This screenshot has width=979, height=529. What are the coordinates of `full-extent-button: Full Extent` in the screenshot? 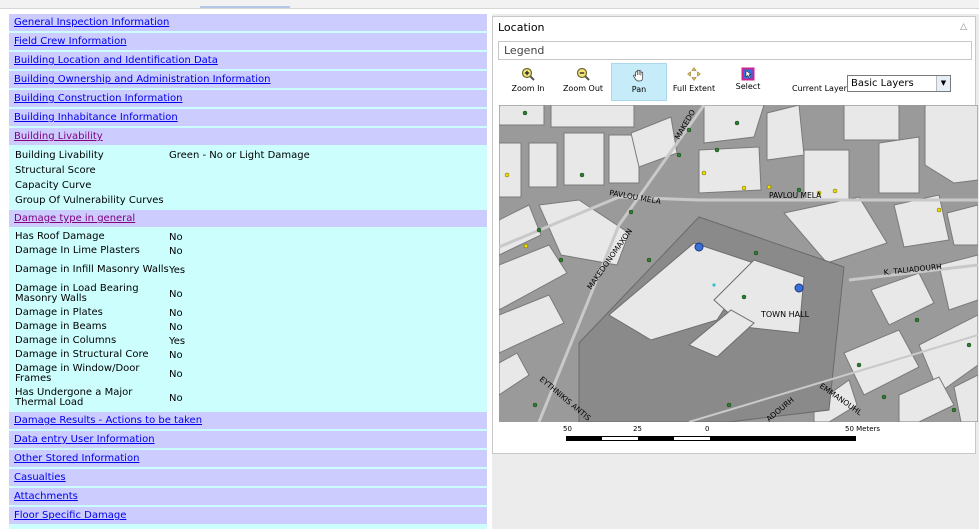 It's located at (694, 82).